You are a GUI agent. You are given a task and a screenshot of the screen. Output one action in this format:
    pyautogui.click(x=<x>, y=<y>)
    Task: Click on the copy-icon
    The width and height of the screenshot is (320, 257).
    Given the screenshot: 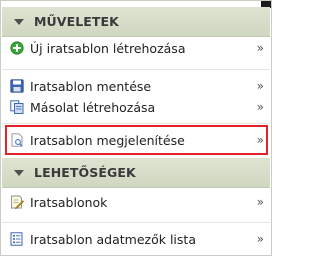 What is the action you would take?
    pyautogui.click(x=17, y=107)
    